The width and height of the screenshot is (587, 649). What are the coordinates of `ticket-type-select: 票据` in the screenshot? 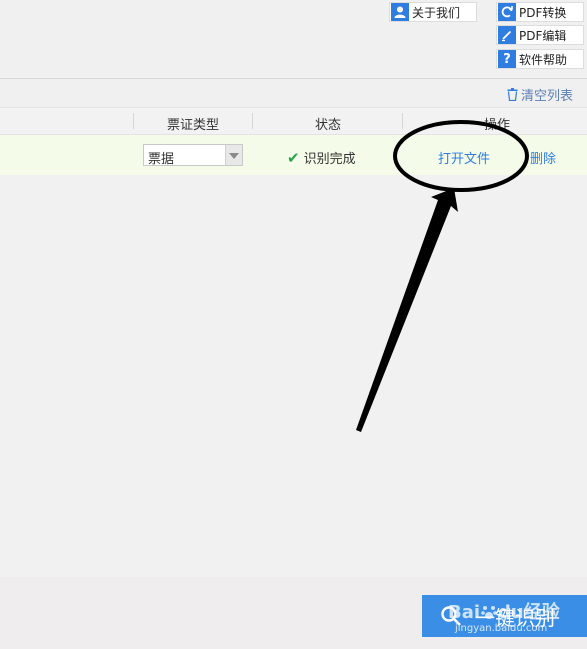 It's located at (193, 155).